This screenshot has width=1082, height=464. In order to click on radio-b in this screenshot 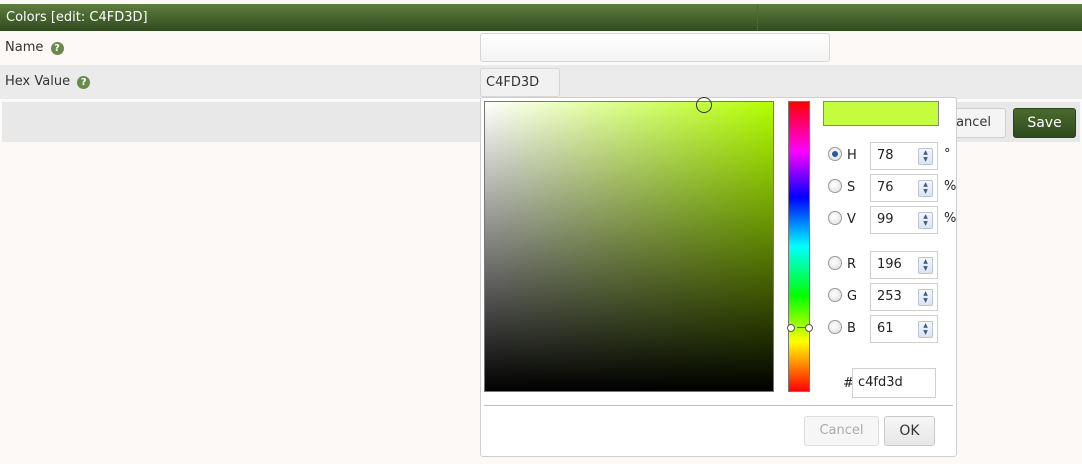, I will do `click(835, 327)`.